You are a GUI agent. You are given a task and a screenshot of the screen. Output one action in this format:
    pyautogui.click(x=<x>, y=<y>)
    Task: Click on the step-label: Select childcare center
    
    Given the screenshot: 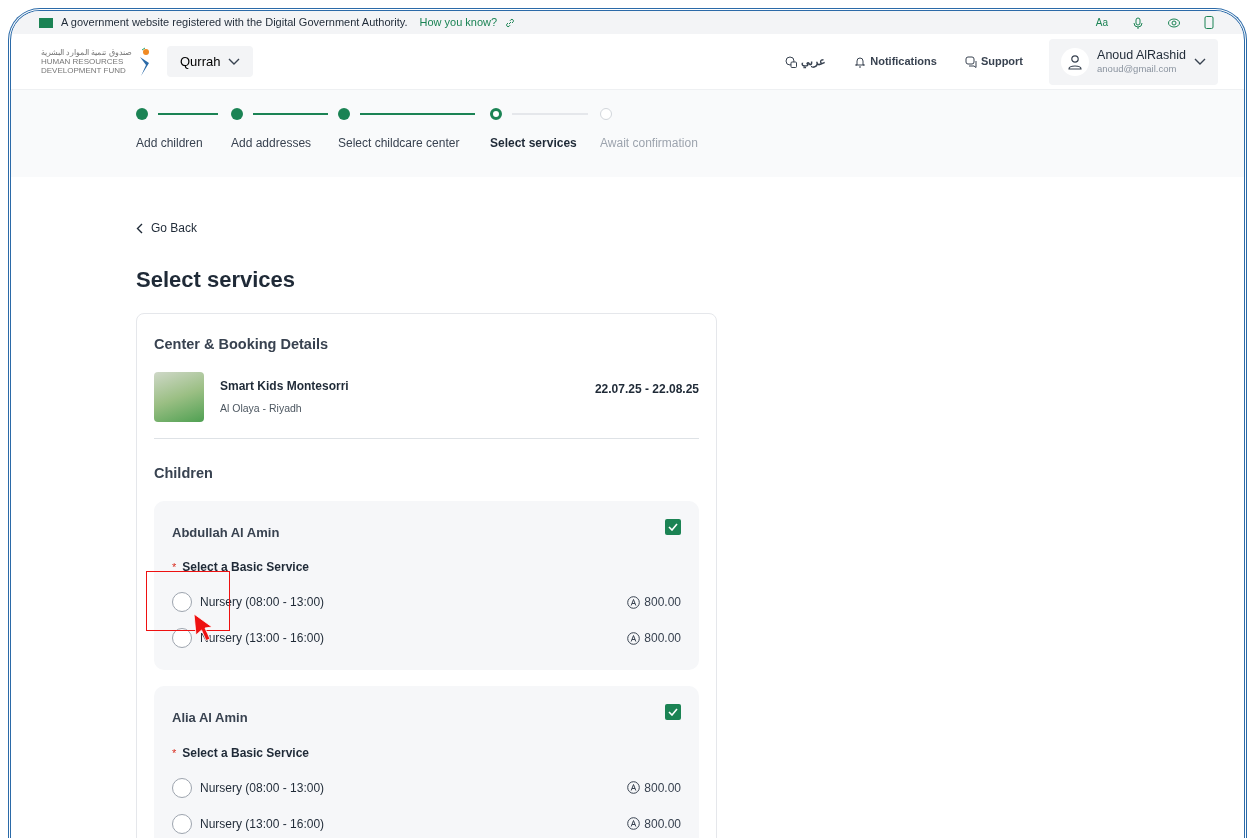 What is the action you would take?
    pyautogui.click(x=399, y=143)
    